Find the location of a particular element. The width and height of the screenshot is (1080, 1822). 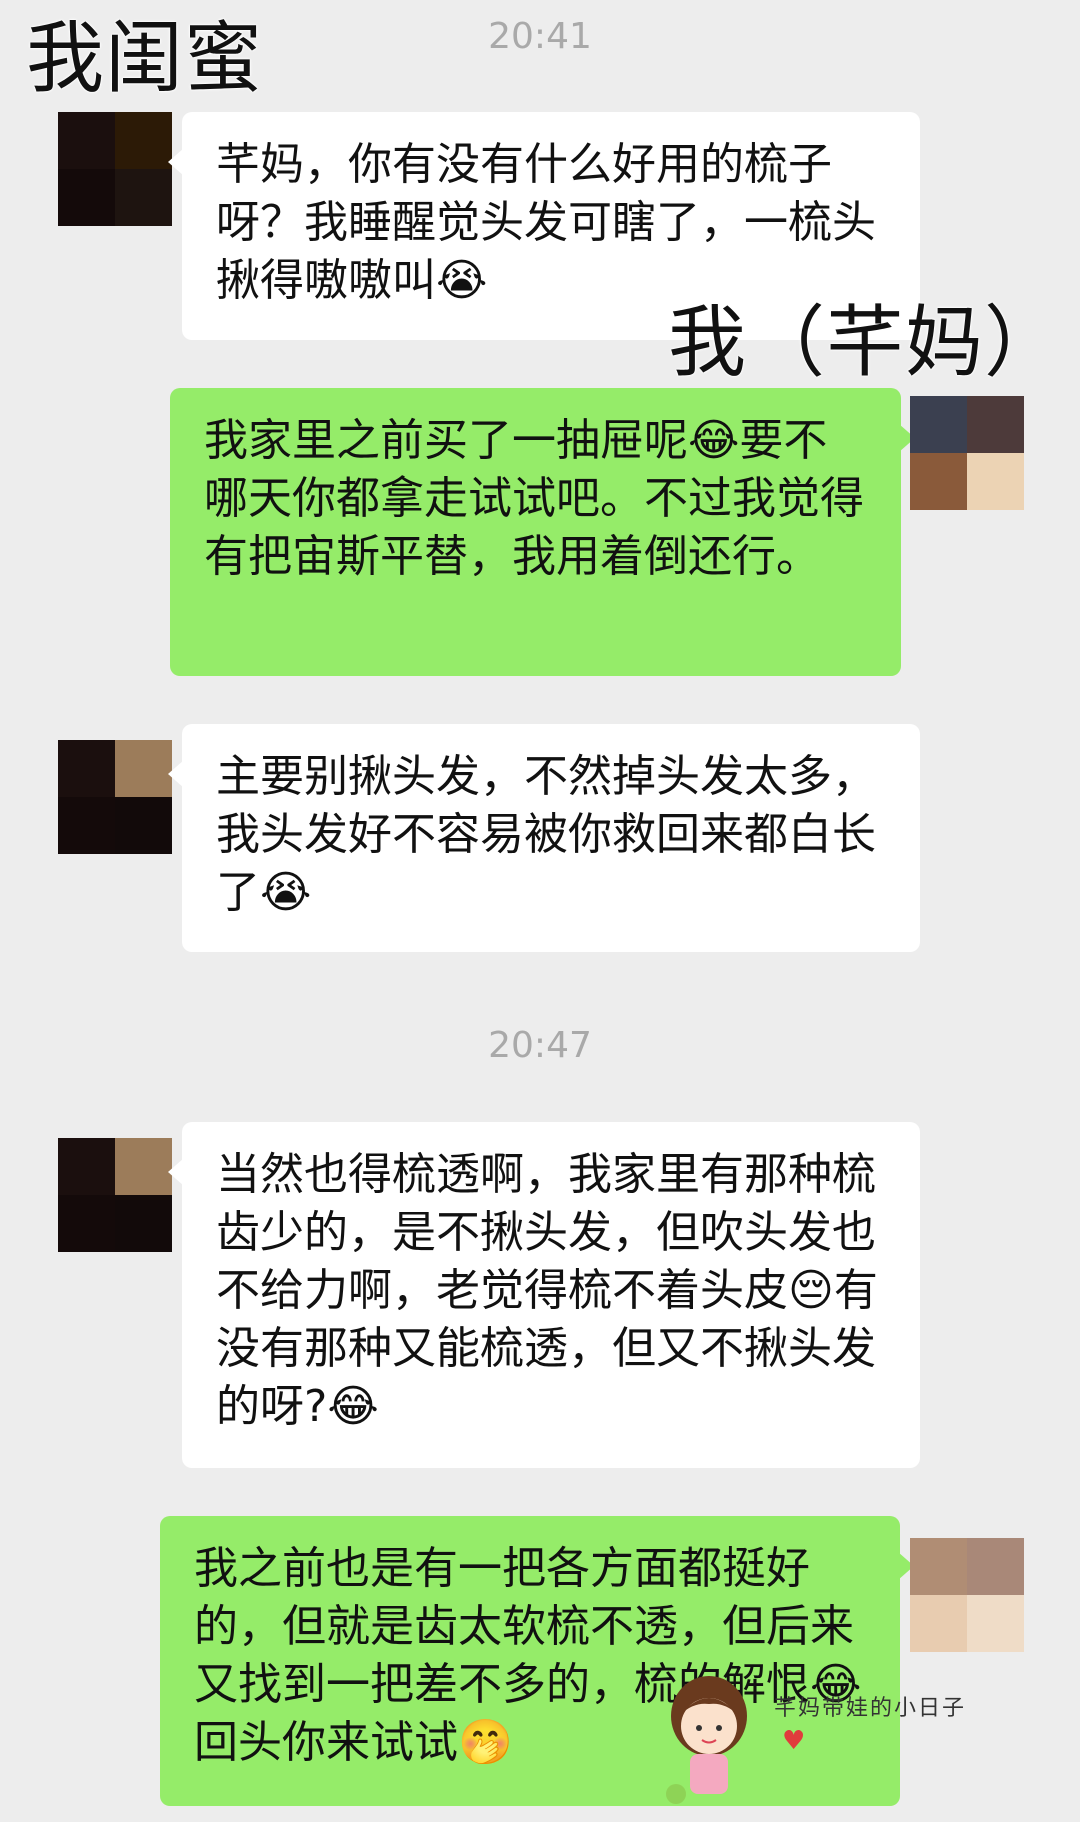

watermark: 芊妈带娃的小日子 ♥ is located at coordinates (824, 1743).